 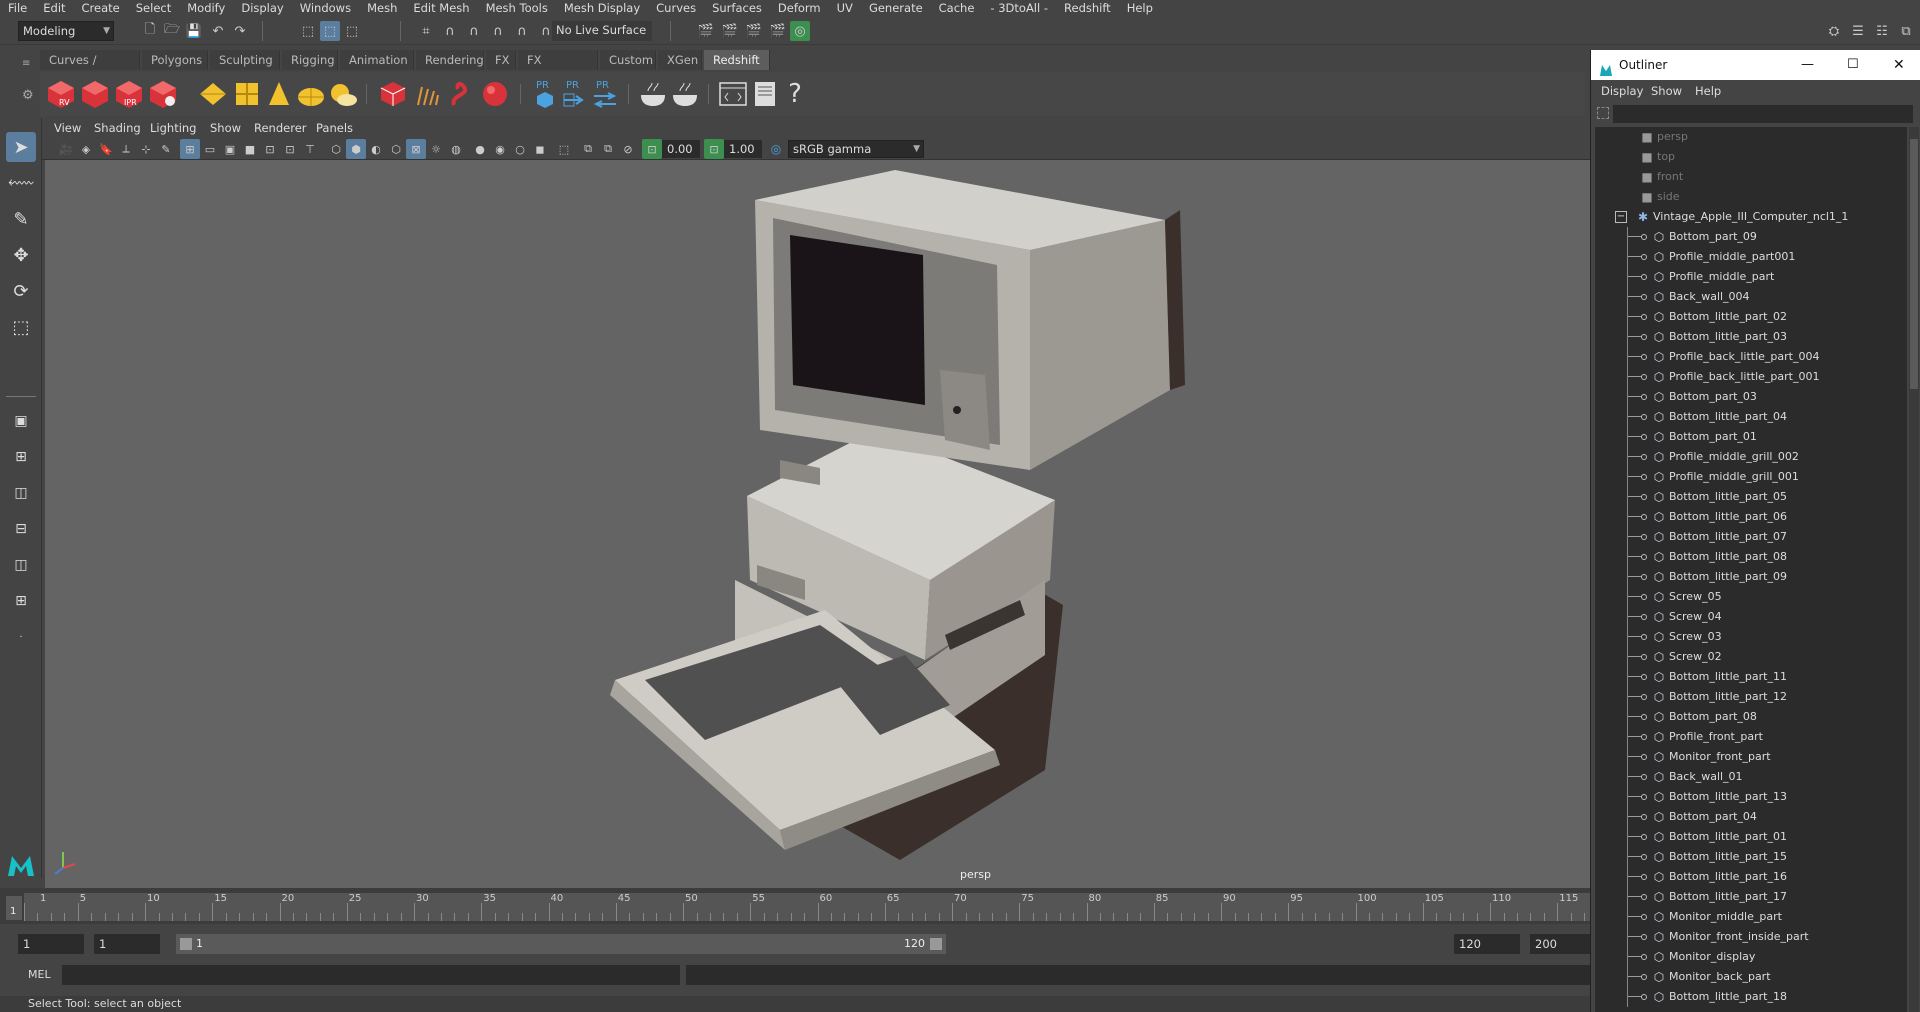 What do you see at coordinates (436, 149) in the screenshot?
I see `all-lights-icon: ☼` at bounding box center [436, 149].